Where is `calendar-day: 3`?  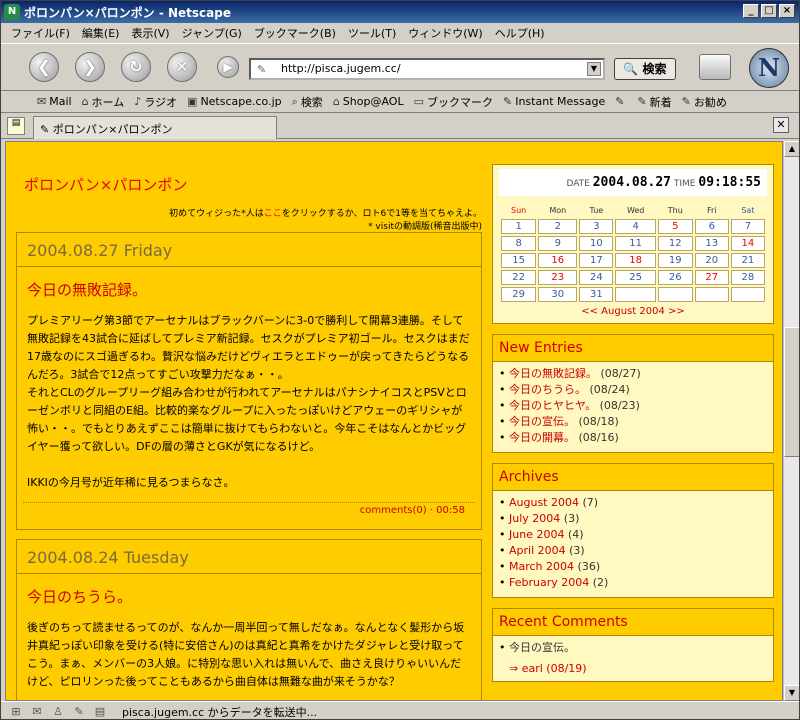 calendar-day: 3 is located at coordinates (596, 226).